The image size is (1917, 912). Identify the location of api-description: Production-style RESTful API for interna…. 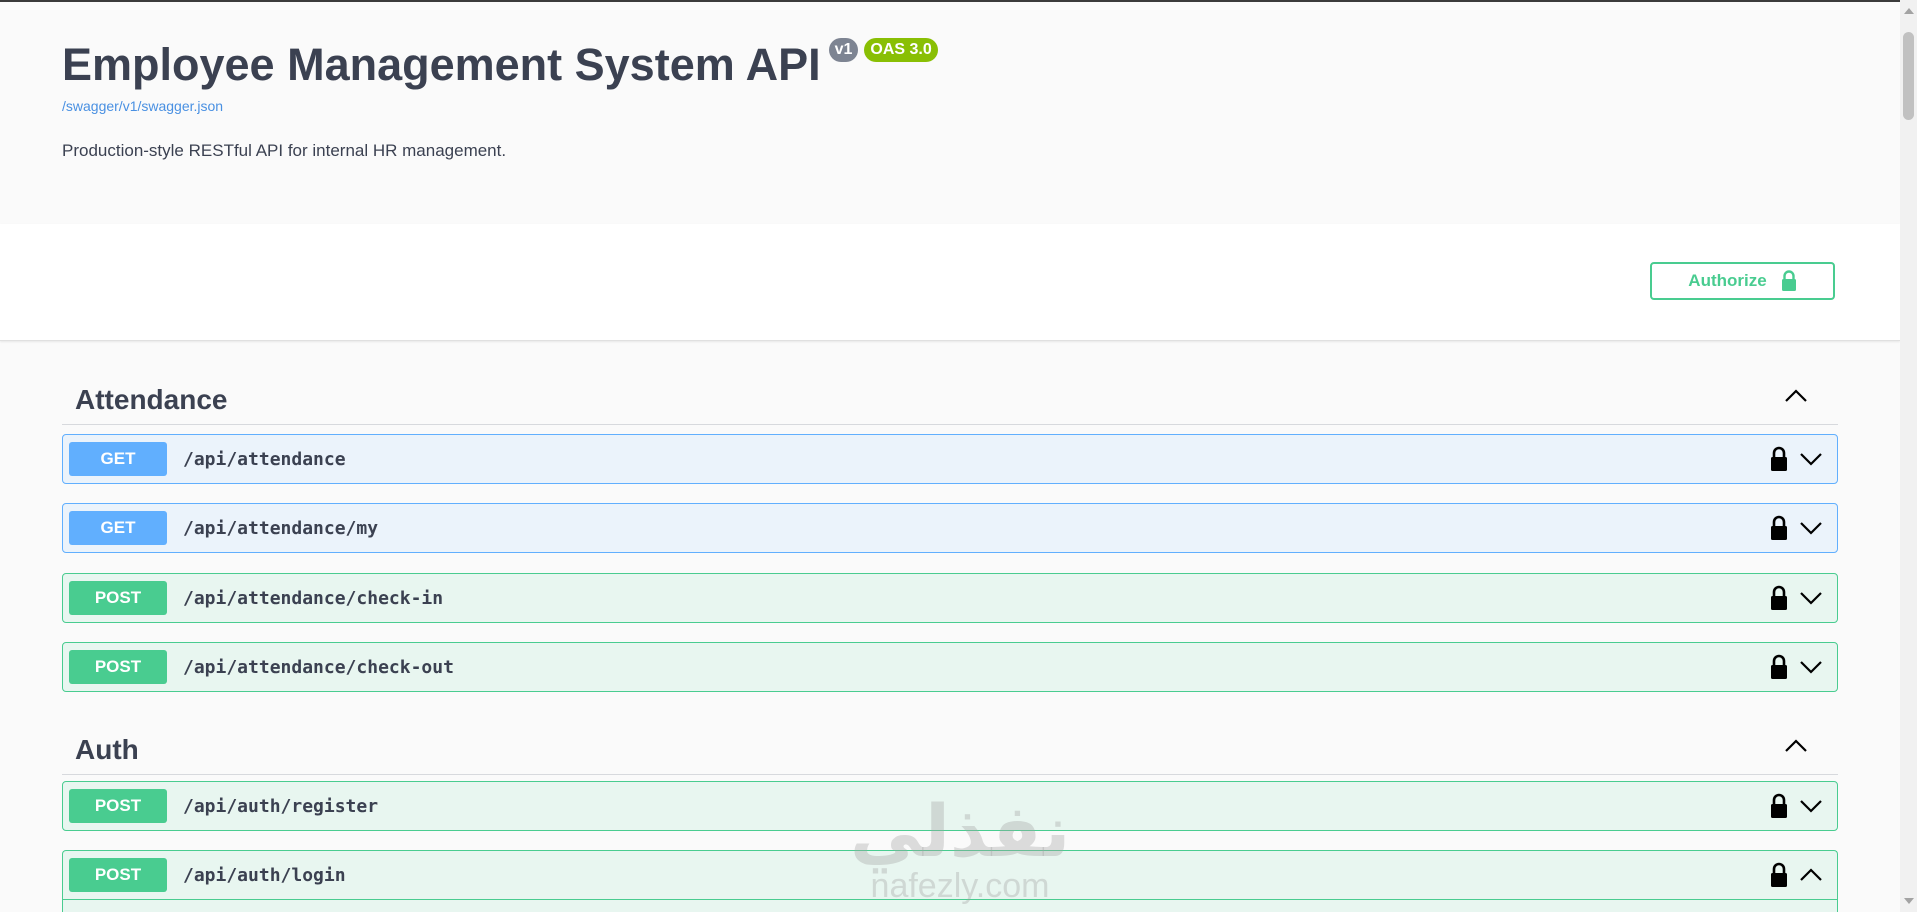
(284, 150).